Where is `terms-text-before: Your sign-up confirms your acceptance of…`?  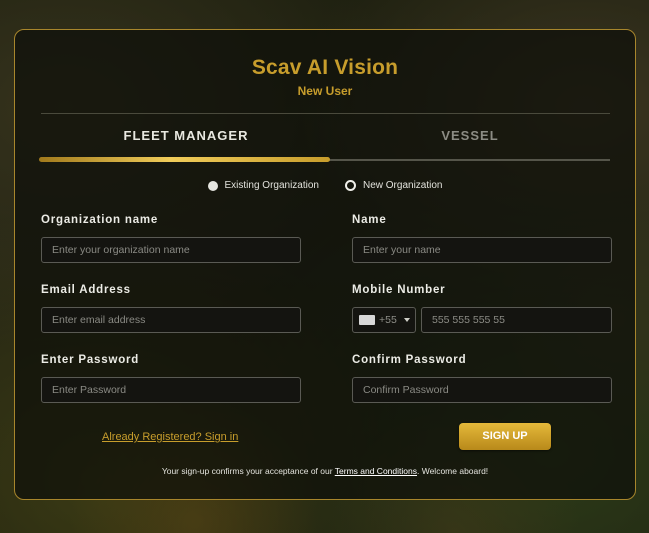 terms-text-before: Your sign-up confirms your acceptance of… is located at coordinates (248, 471).